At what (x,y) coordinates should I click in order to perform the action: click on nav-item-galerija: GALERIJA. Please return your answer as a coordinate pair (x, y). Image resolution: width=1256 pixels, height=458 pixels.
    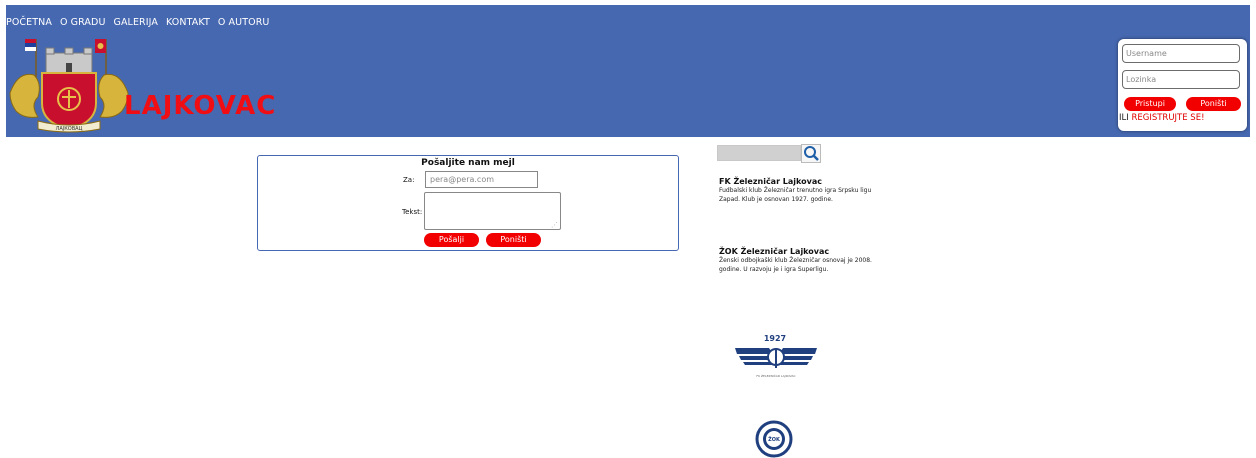
    Looking at the image, I should click on (136, 22).